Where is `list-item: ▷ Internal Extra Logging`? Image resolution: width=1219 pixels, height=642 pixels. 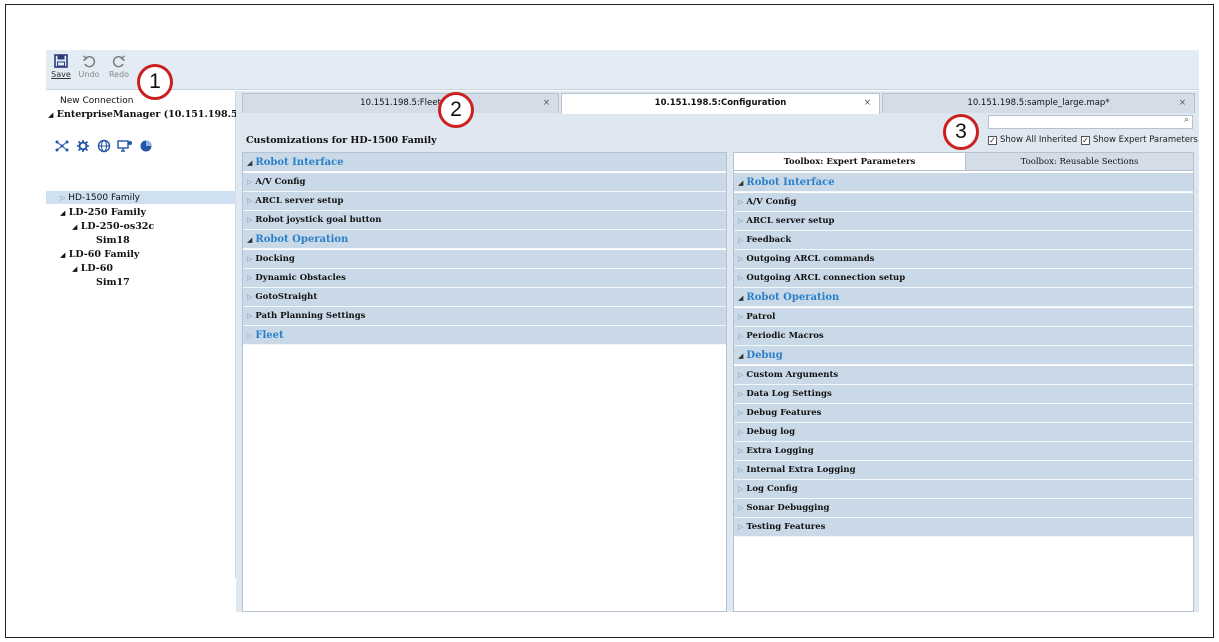
list-item: ▷ Internal Extra Logging is located at coordinates (963, 470).